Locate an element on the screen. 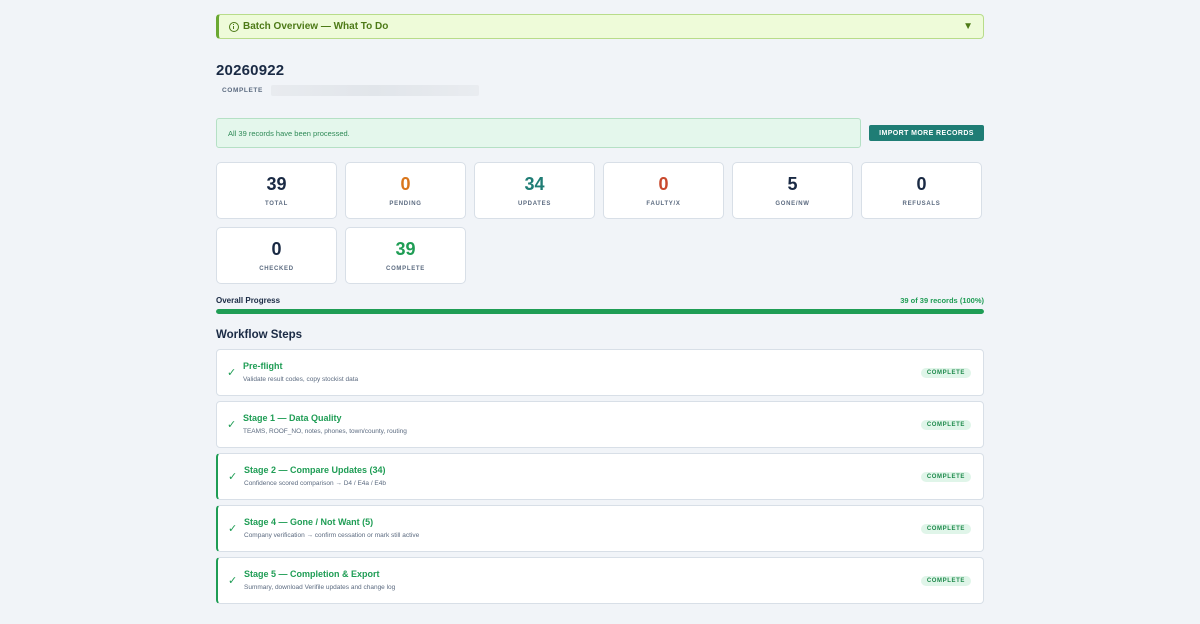  stat-label: REFUSALS is located at coordinates (921, 204).